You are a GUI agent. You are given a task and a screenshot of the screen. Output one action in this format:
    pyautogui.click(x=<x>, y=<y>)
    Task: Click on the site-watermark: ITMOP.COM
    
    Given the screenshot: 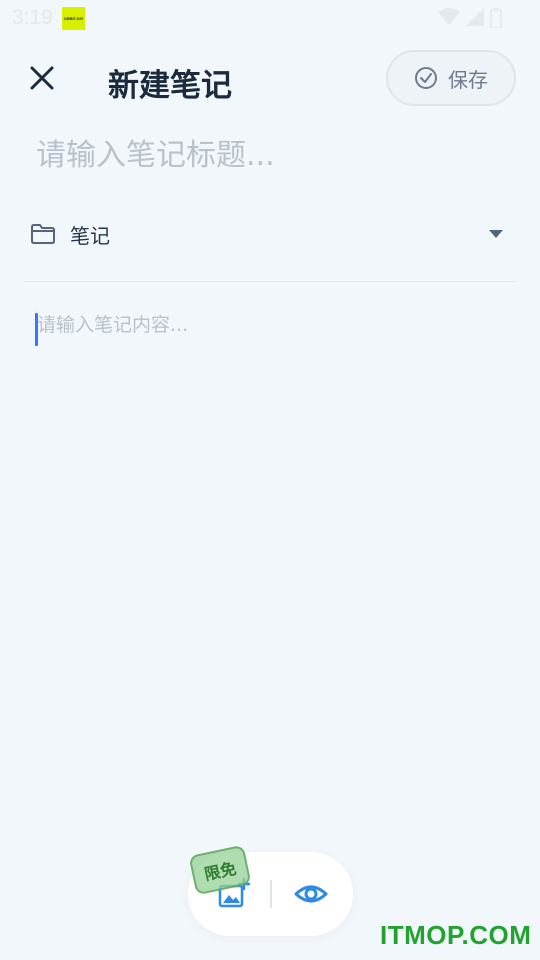 What is the action you would take?
    pyautogui.click(x=456, y=935)
    